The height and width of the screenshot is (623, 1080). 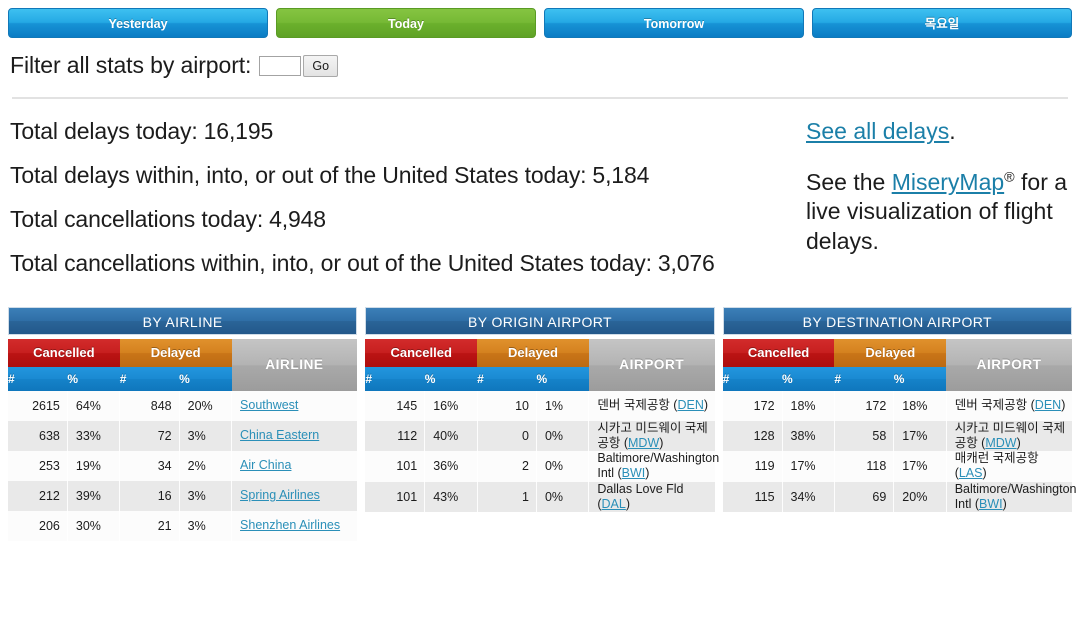 I want to click on total-cancellations-stat: Total cancellations today: 4,948, so click(x=405, y=220).